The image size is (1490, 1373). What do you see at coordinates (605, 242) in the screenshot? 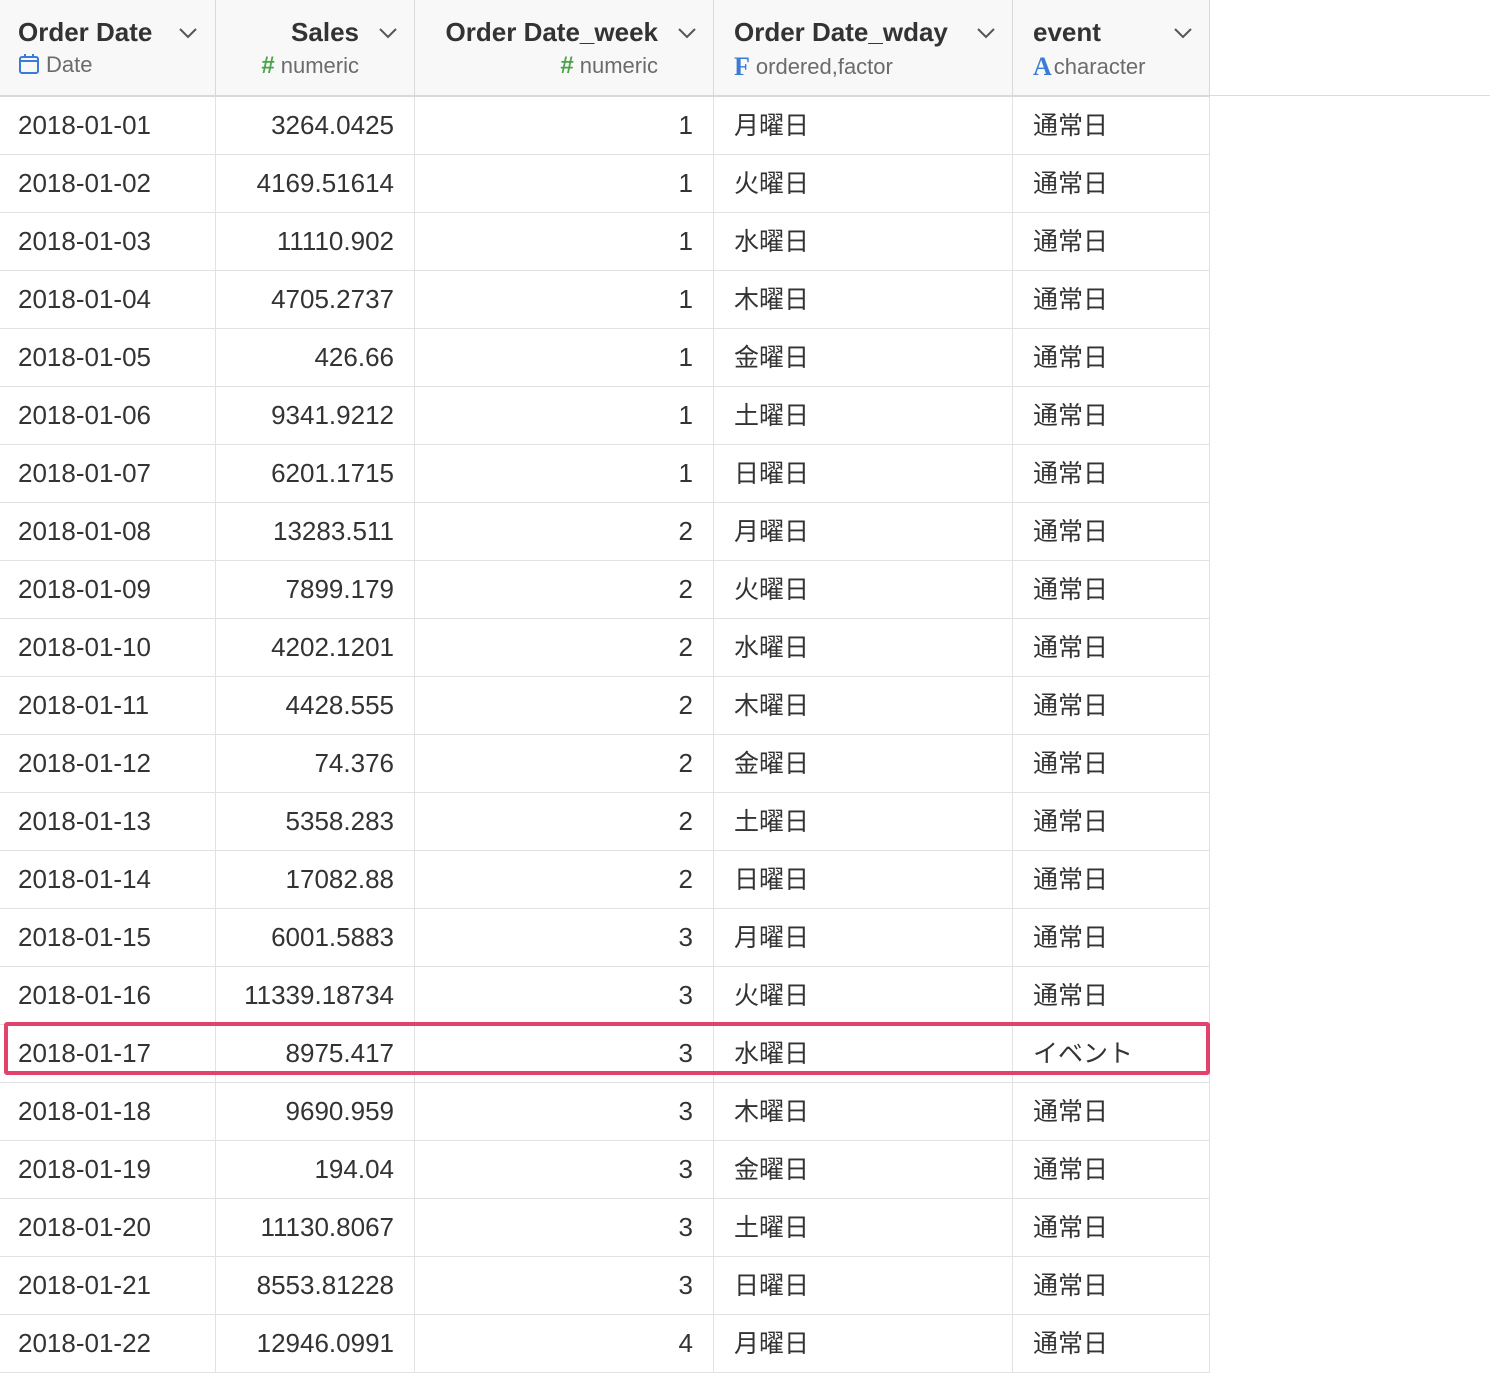
I see `table-row: 2018-01-03 11110.902 1 水曜日 通常日` at bounding box center [605, 242].